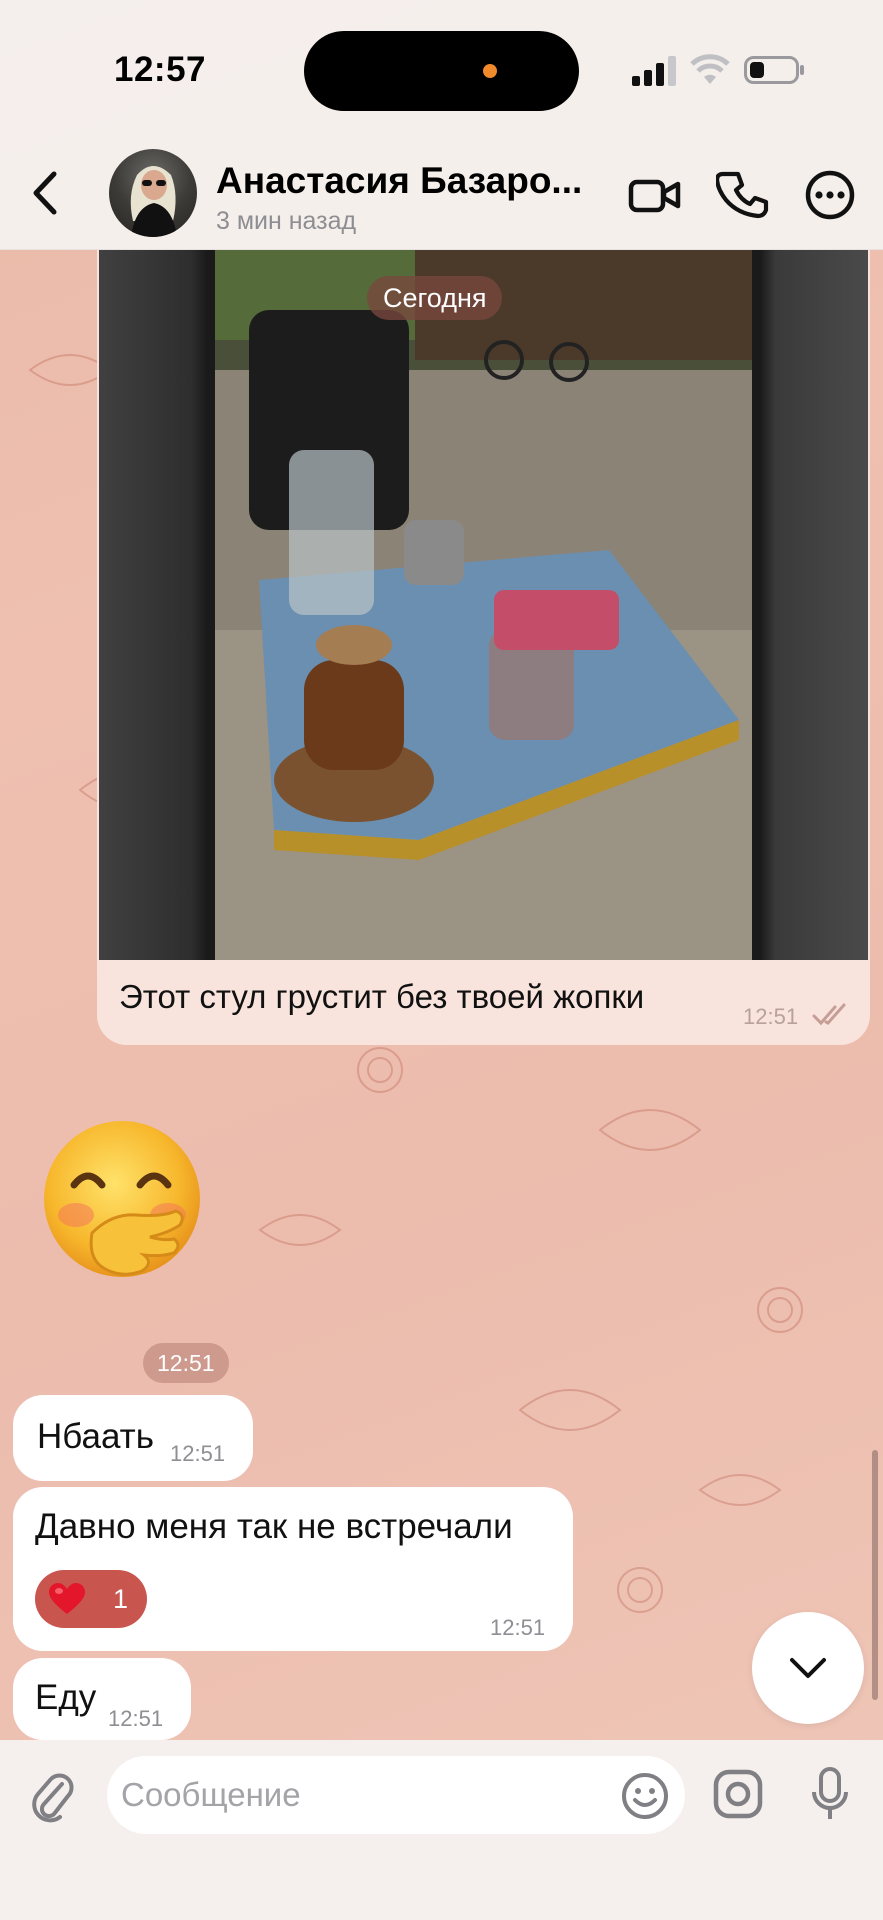 The image size is (883, 1920). I want to click on incoming-message: Нбаать 12:51, so click(133, 1438).